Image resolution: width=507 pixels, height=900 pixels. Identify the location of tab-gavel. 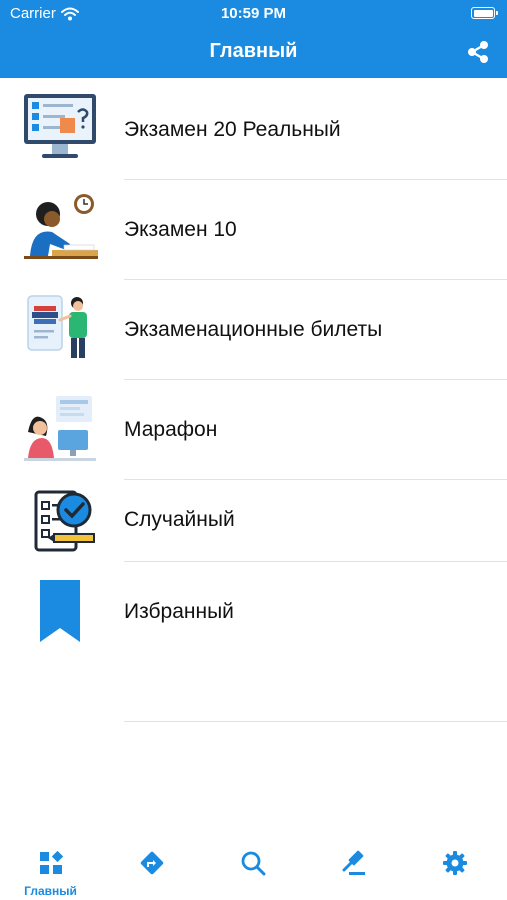
(353, 869).